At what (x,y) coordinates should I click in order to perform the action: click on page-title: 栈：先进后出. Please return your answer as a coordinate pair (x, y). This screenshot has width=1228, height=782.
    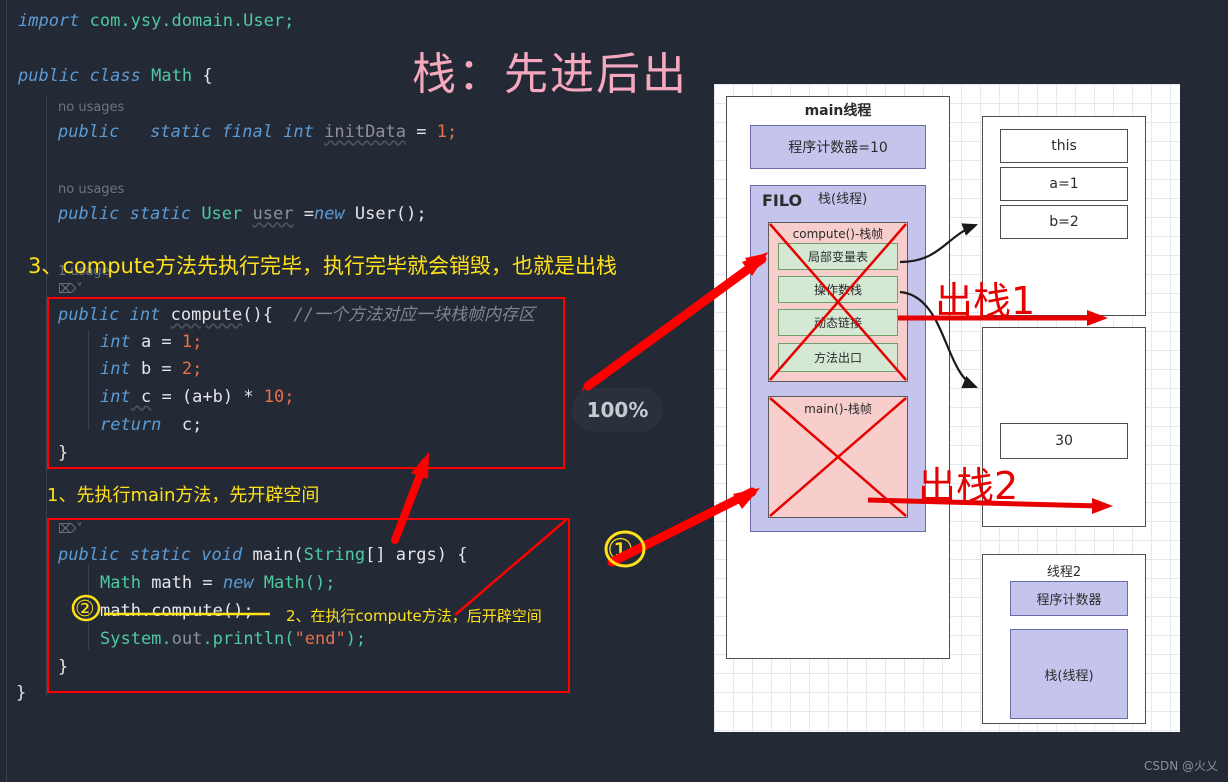
    Looking at the image, I should click on (550, 74).